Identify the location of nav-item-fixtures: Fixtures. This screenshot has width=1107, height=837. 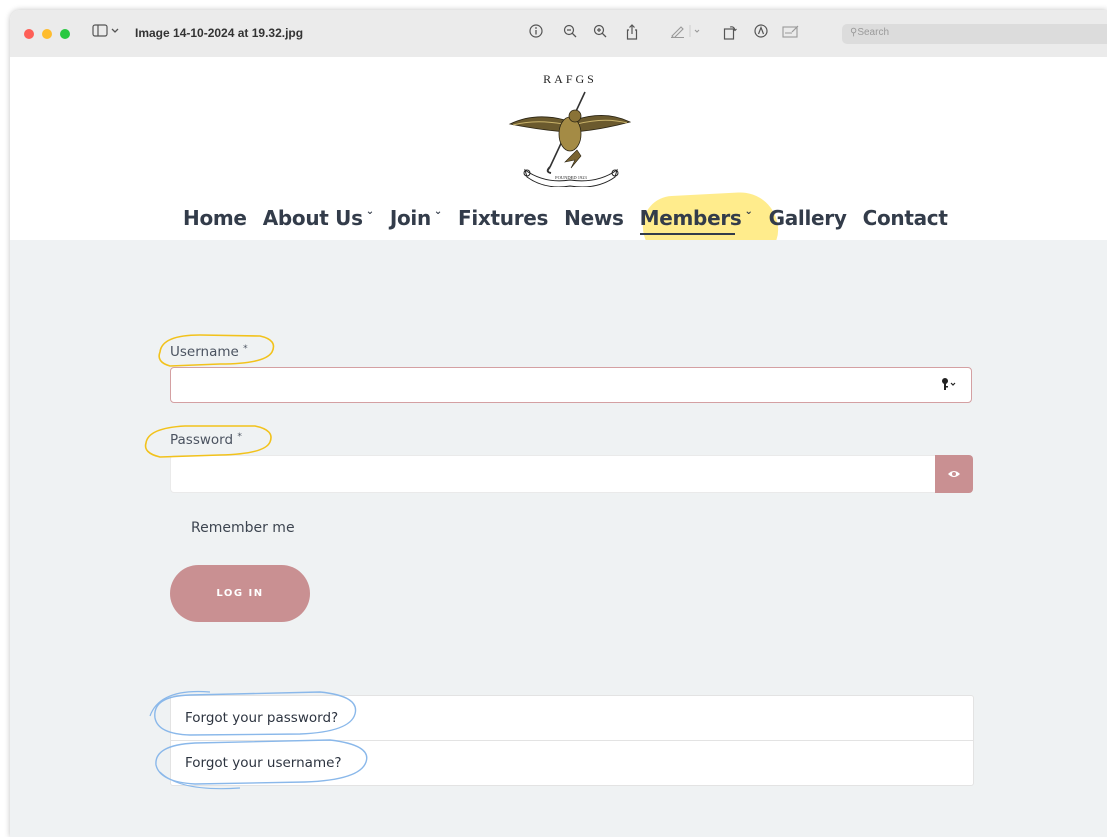
(503, 218).